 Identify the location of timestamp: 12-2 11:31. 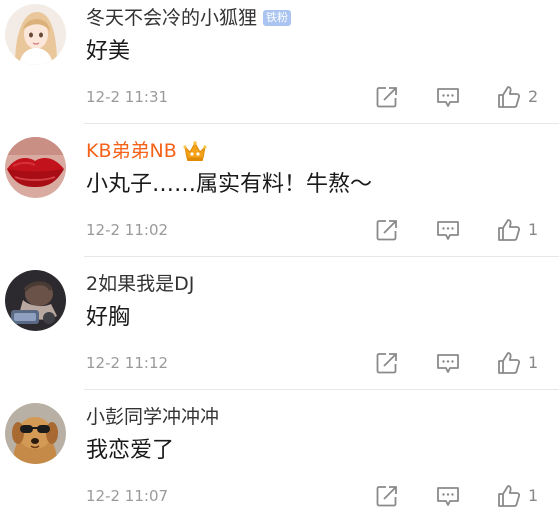
(127, 97).